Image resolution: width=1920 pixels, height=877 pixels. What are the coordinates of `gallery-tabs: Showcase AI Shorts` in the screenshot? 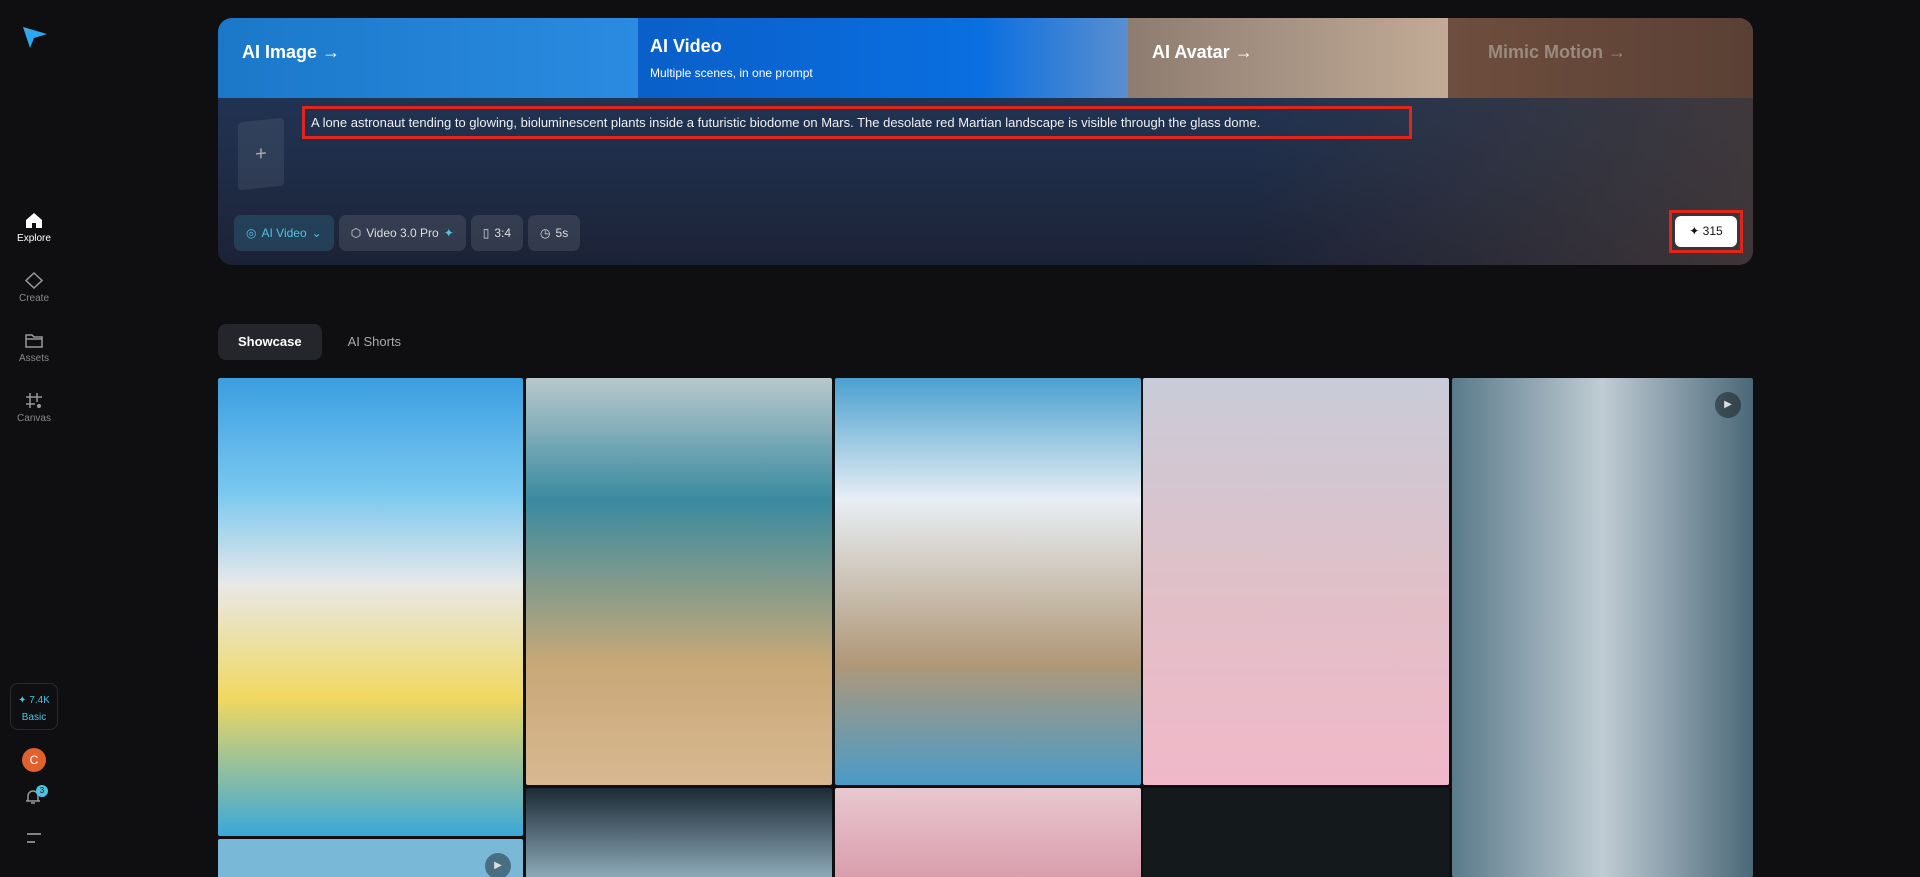 It's located at (319, 342).